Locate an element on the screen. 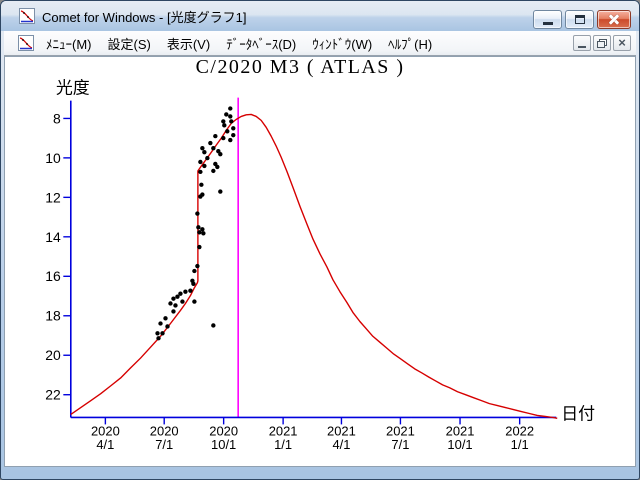 The height and width of the screenshot is (480, 640). close-button is located at coordinates (614, 19).